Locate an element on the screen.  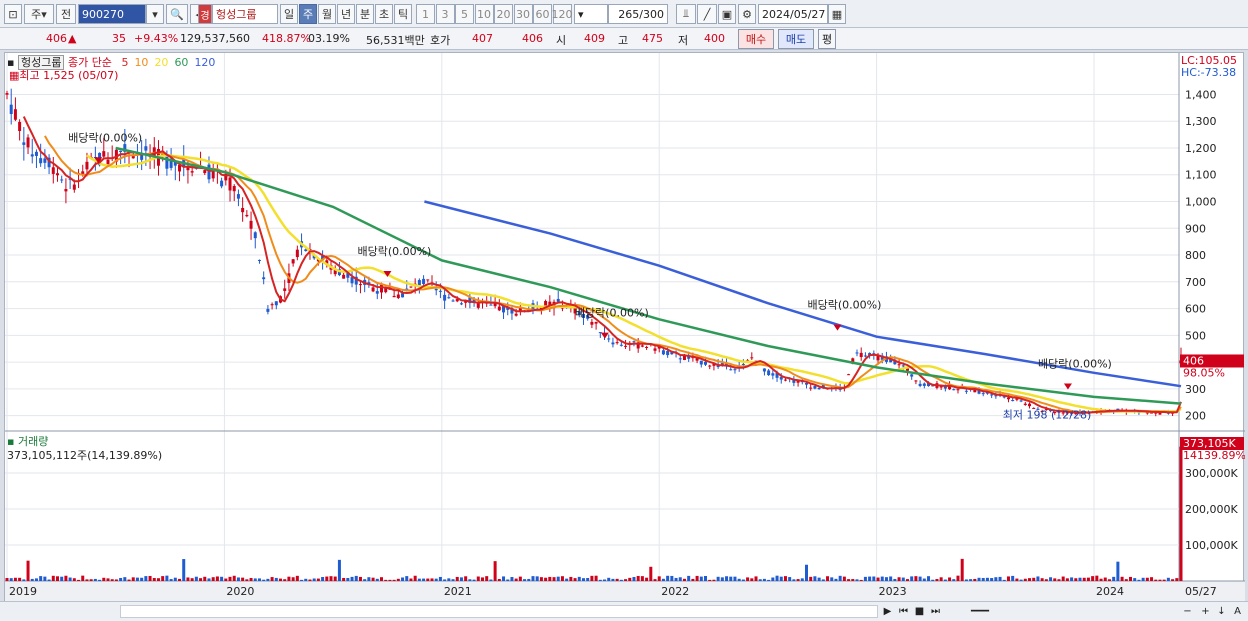
period-button-1: 주 is located at coordinates (308, 14).